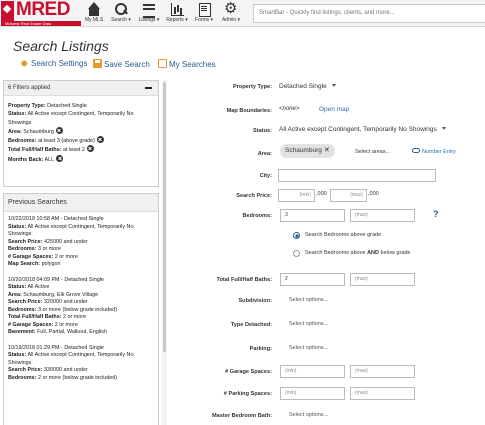 The width and height of the screenshot is (485, 425). I want to click on garage-spaces-label: # Garage Spaces:, so click(248, 372).